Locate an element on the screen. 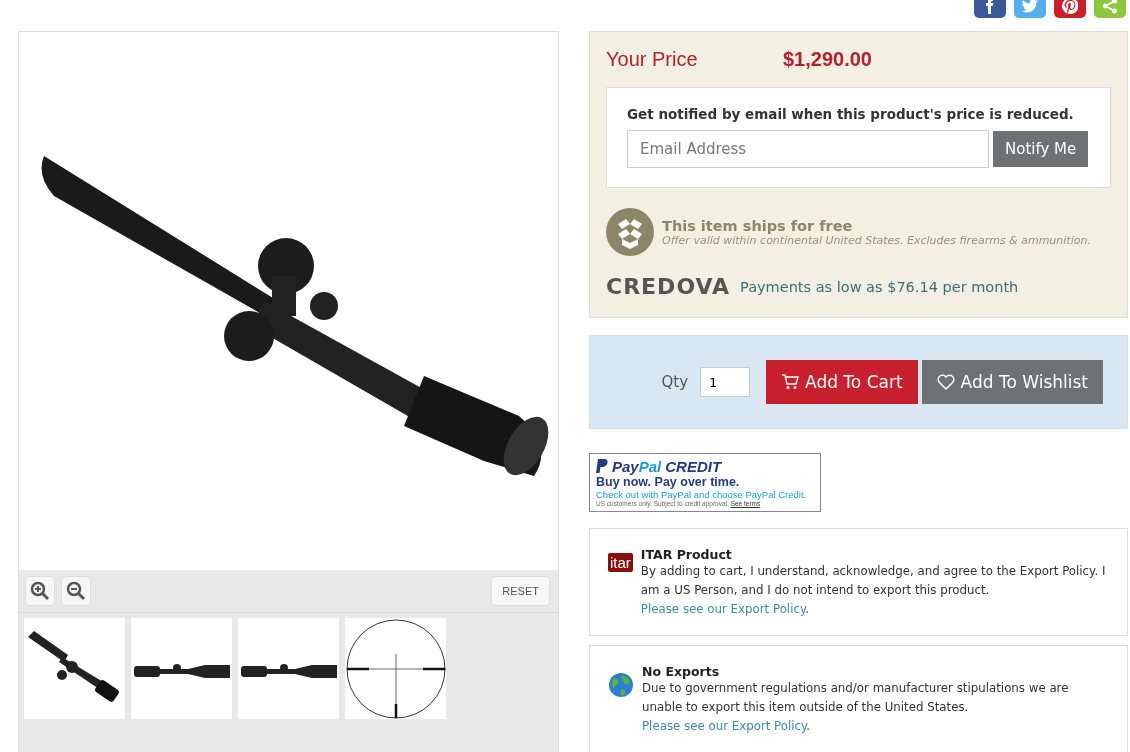  banner-subline: Check out with PayPal and choose PayPal Credit. is located at coordinates (702, 494).